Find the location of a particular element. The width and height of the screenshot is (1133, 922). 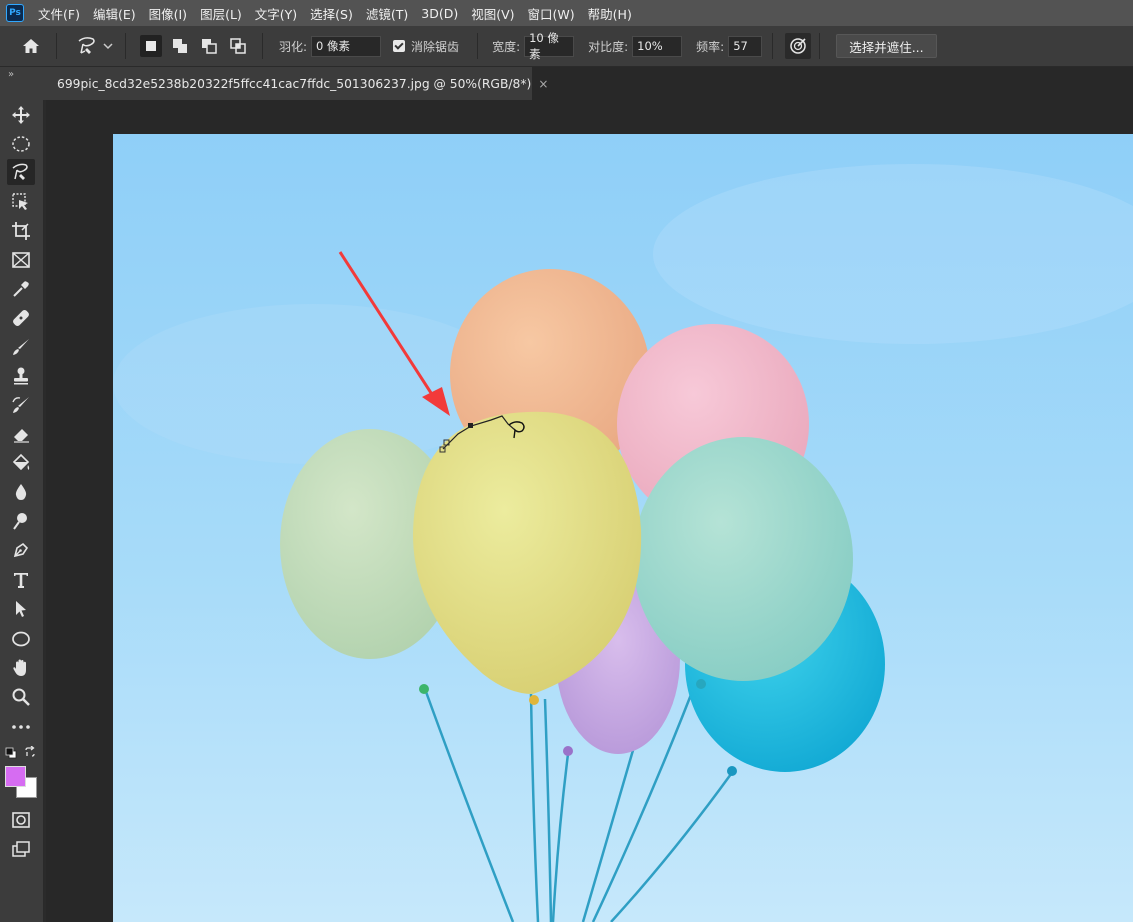

default-colors-swatch-icon is located at coordinates (11, 753).